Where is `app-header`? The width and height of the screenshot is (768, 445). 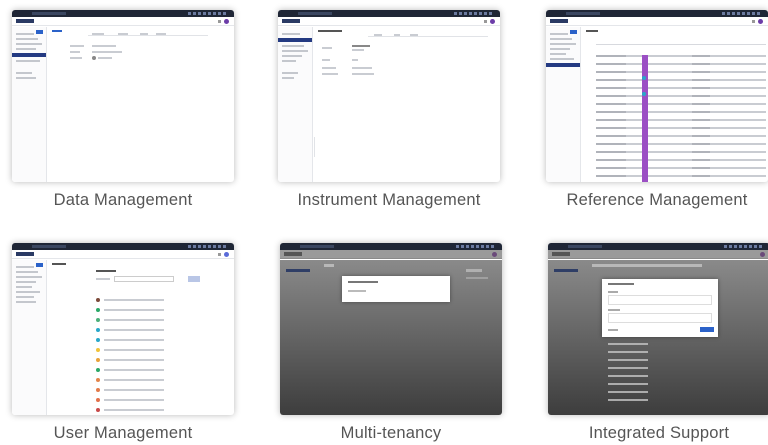
app-header is located at coordinates (123, 21).